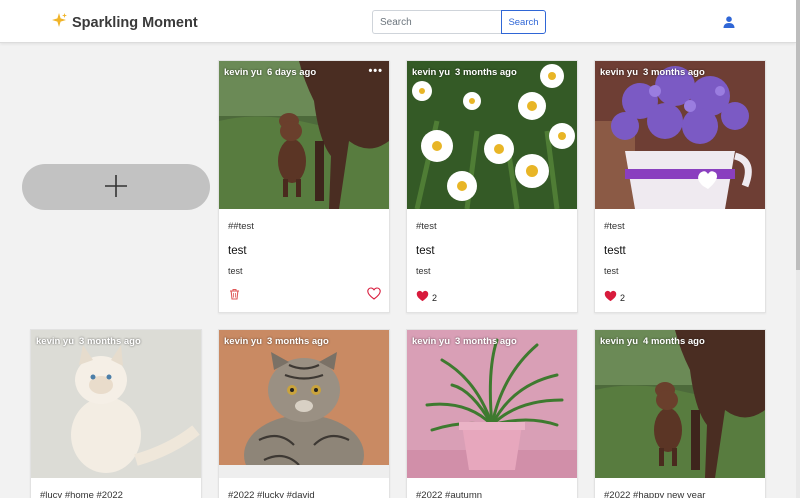 This screenshot has height=498, width=800. What do you see at coordinates (374, 296) in the screenshot?
I see `heart-outline-icon` at bounding box center [374, 296].